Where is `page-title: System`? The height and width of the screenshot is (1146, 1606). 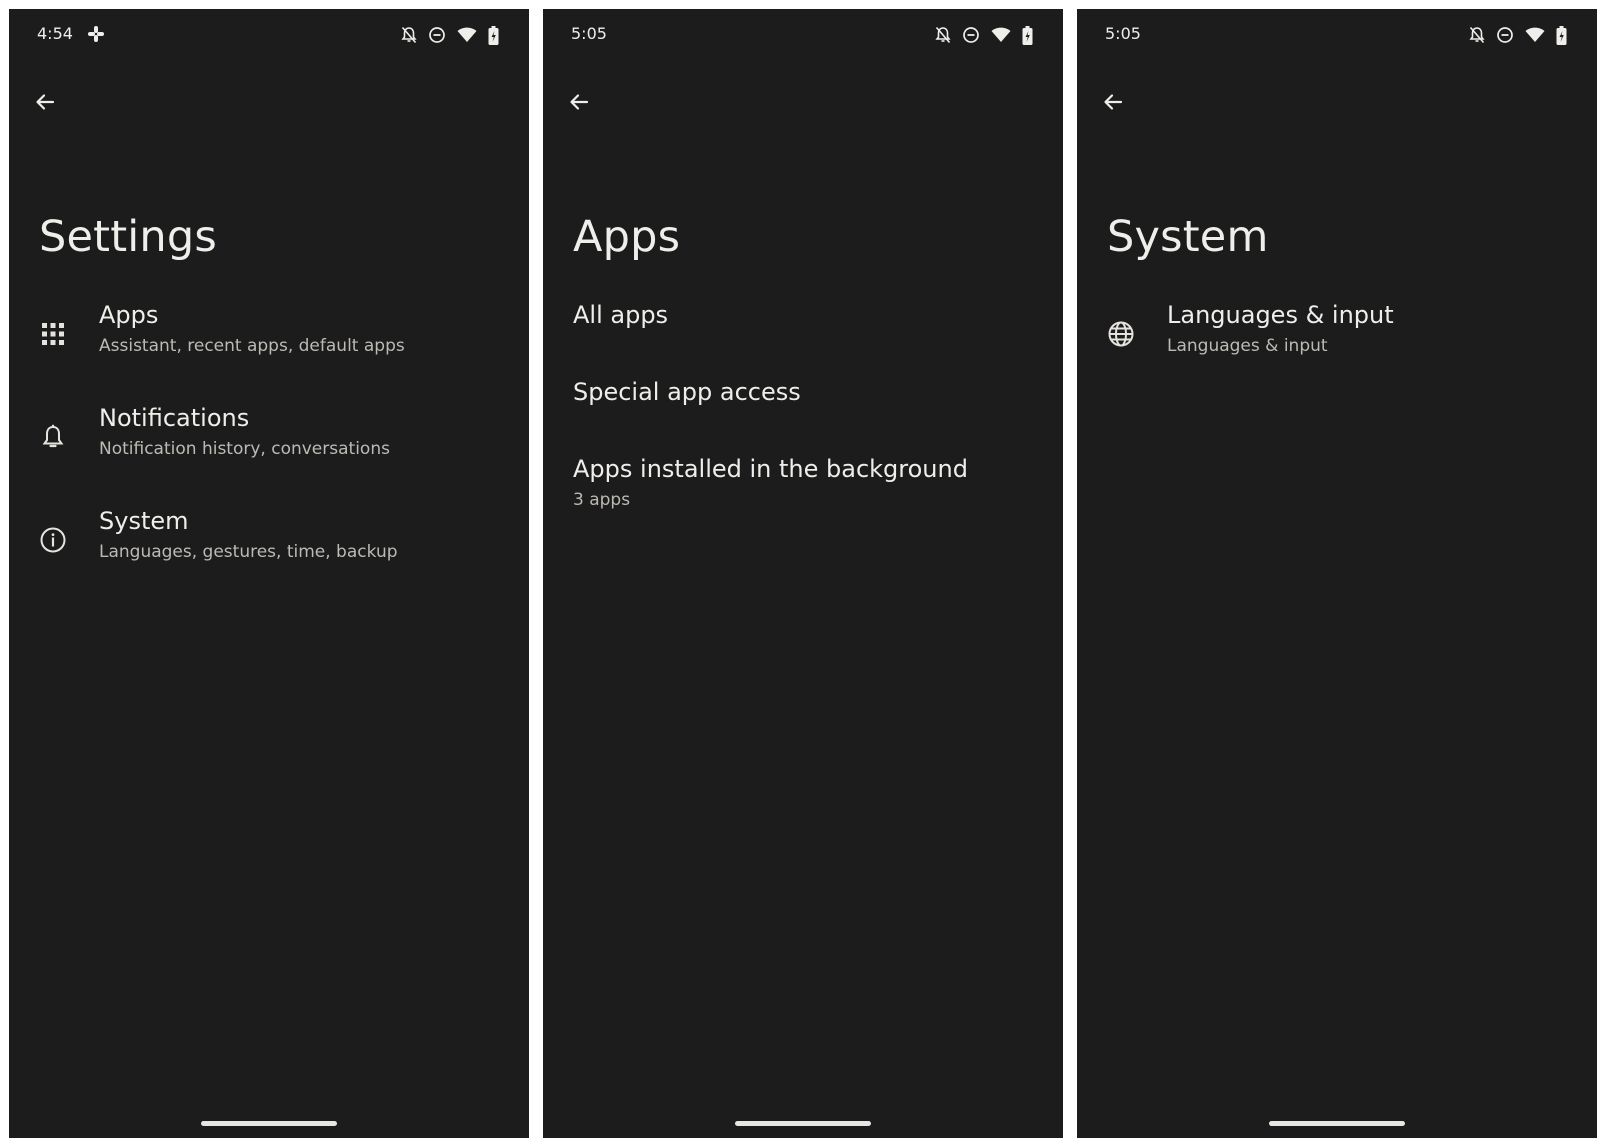
page-title: System is located at coordinates (1188, 237).